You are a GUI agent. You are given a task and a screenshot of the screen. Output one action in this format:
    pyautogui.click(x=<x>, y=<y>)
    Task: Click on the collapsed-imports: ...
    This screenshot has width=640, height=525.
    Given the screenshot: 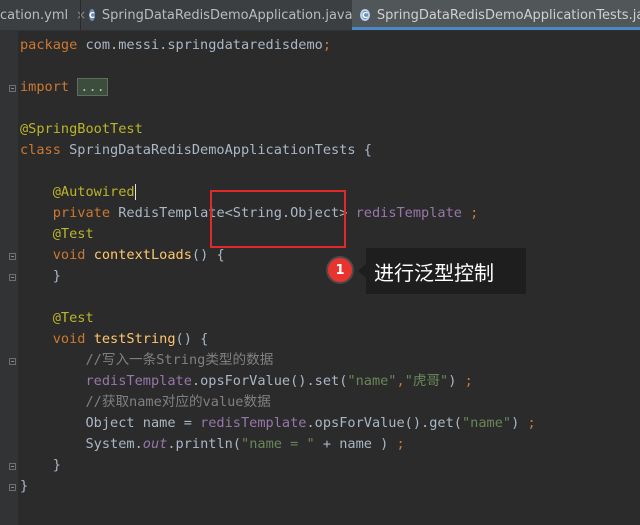 What is the action you would take?
    pyautogui.click(x=92, y=87)
    